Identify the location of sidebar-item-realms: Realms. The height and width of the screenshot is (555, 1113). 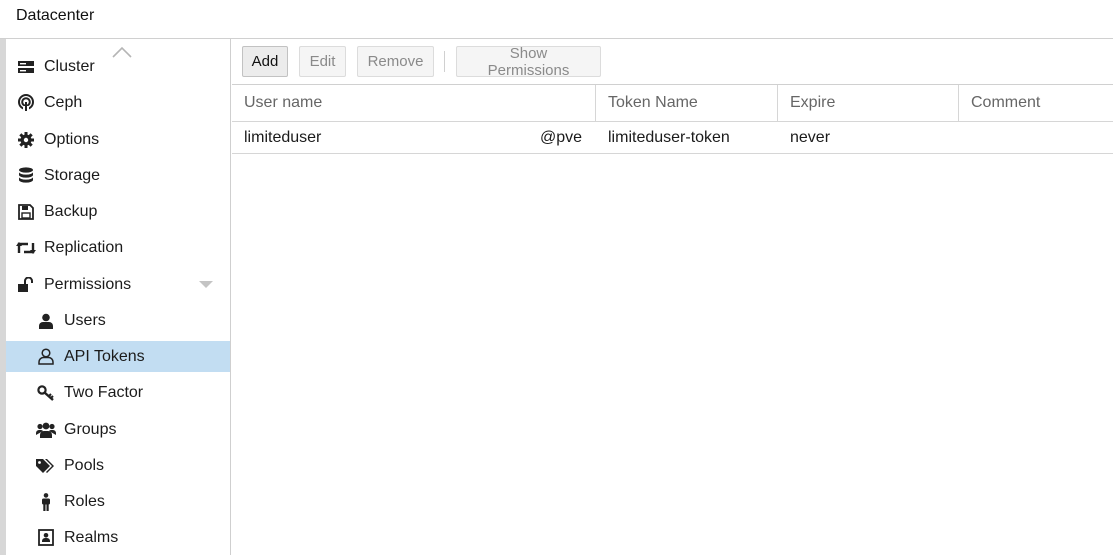
(118, 537).